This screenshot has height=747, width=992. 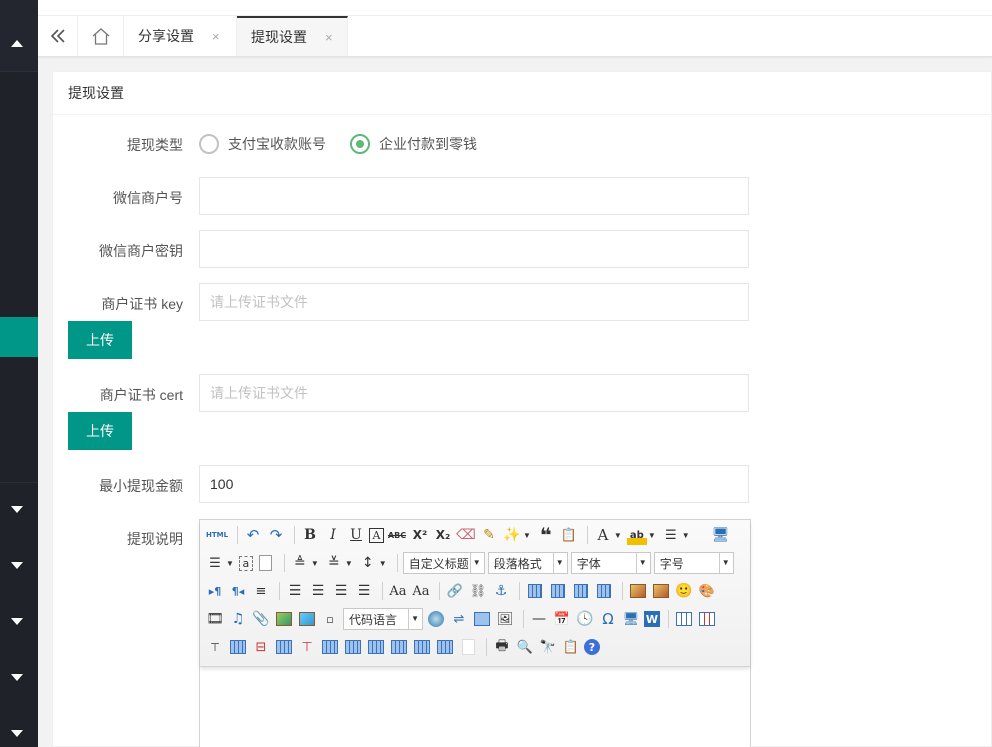 What do you see at coordinates (436, 619) in the screenshot?
I see `web-page-icon` at bounding box center [436, 619].